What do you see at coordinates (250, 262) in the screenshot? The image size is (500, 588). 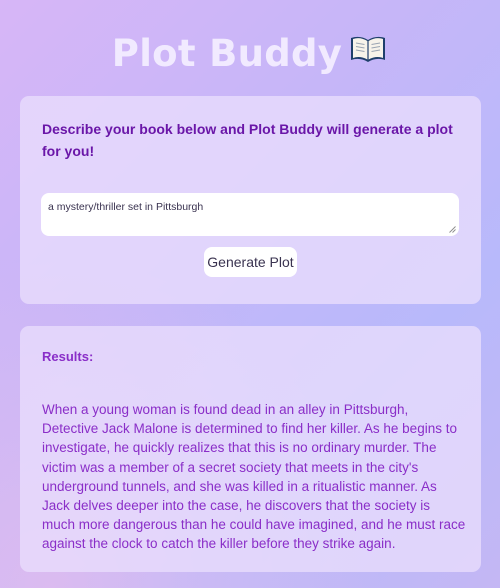 I see `generate-plot-button: Generate Plot` at bounding box center [250, 262].